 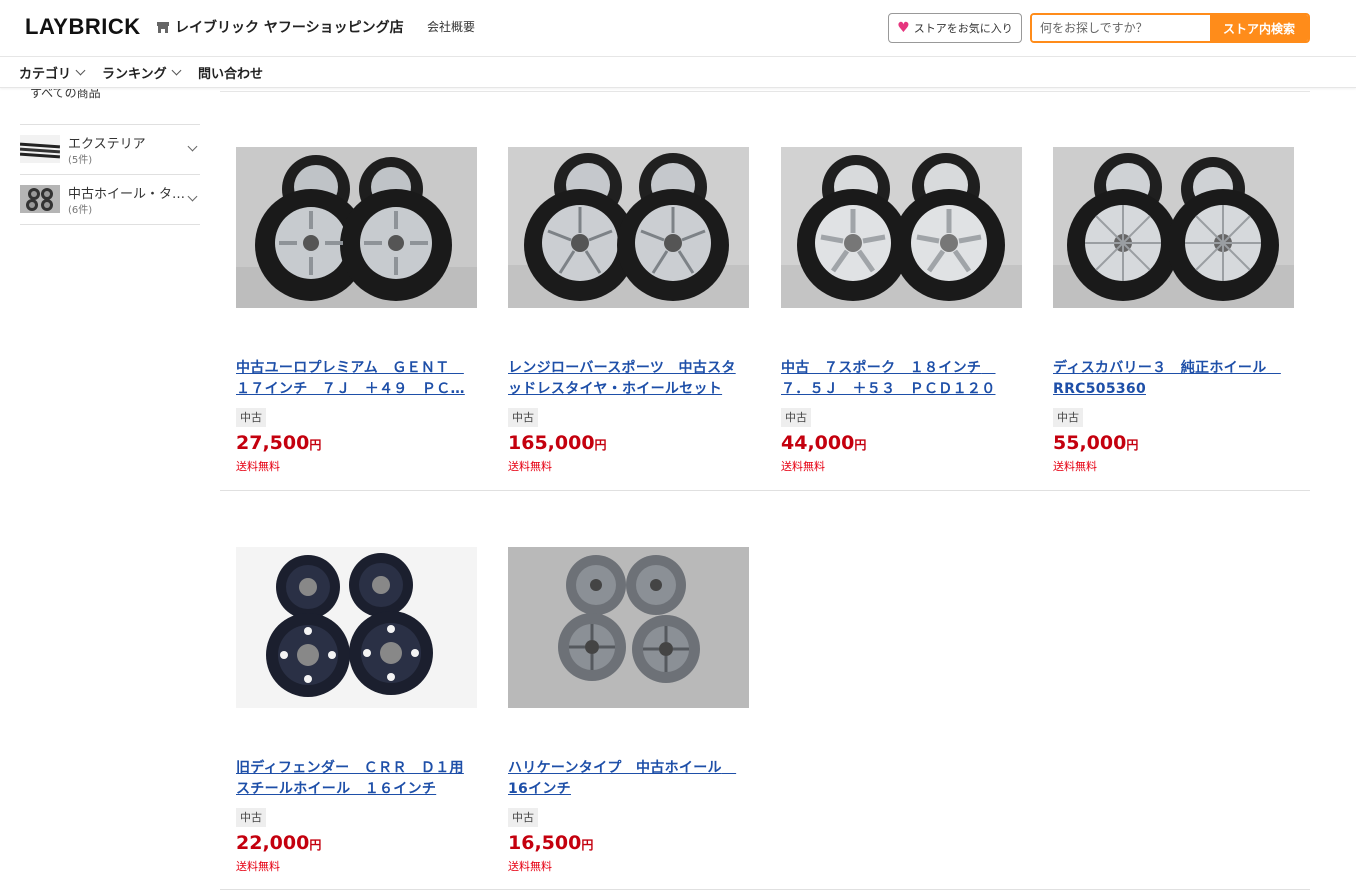 I want to click on nav-contact: 問い合わせ, so click(x=230, y=72).